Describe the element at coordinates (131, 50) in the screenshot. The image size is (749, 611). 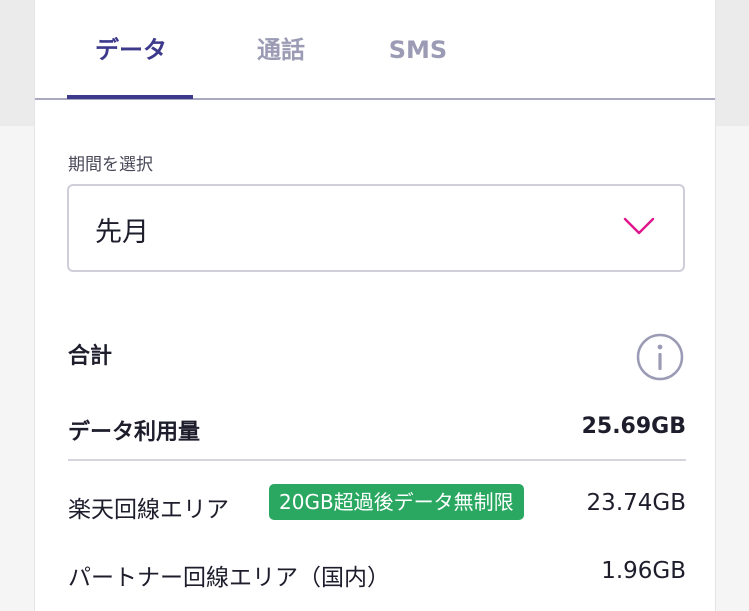
I see `tab-data: データ` at that location.